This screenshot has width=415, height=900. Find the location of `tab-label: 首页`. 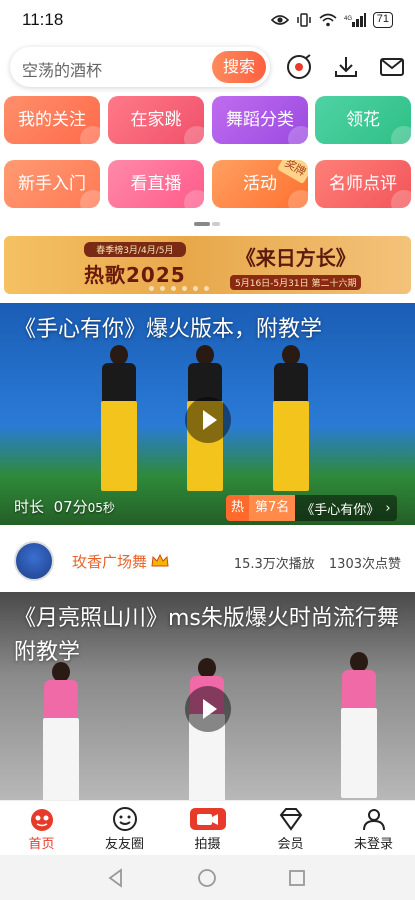

tab-label: 首页 is located at coordinates (41, 844).